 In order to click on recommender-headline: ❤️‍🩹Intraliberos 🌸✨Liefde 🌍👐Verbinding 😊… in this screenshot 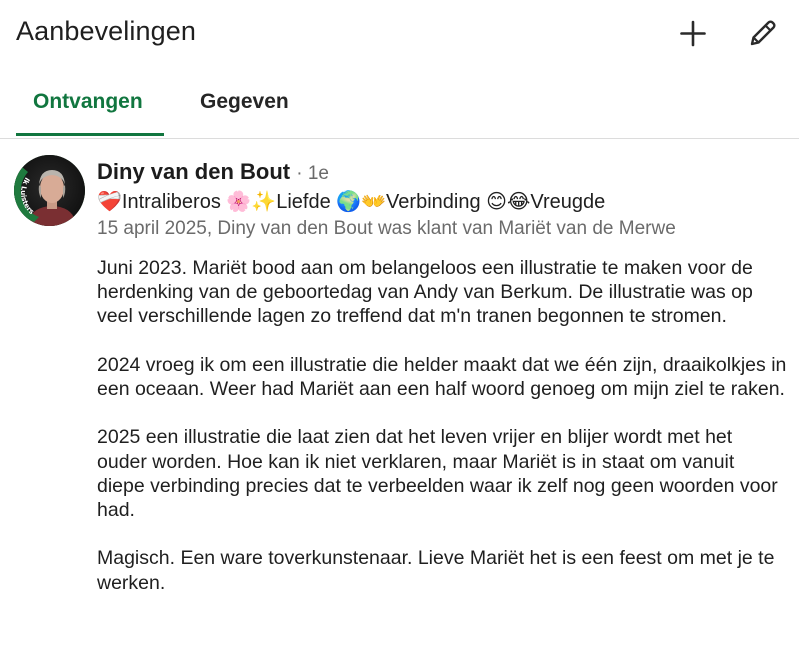, I will do `click(351, 202)`.